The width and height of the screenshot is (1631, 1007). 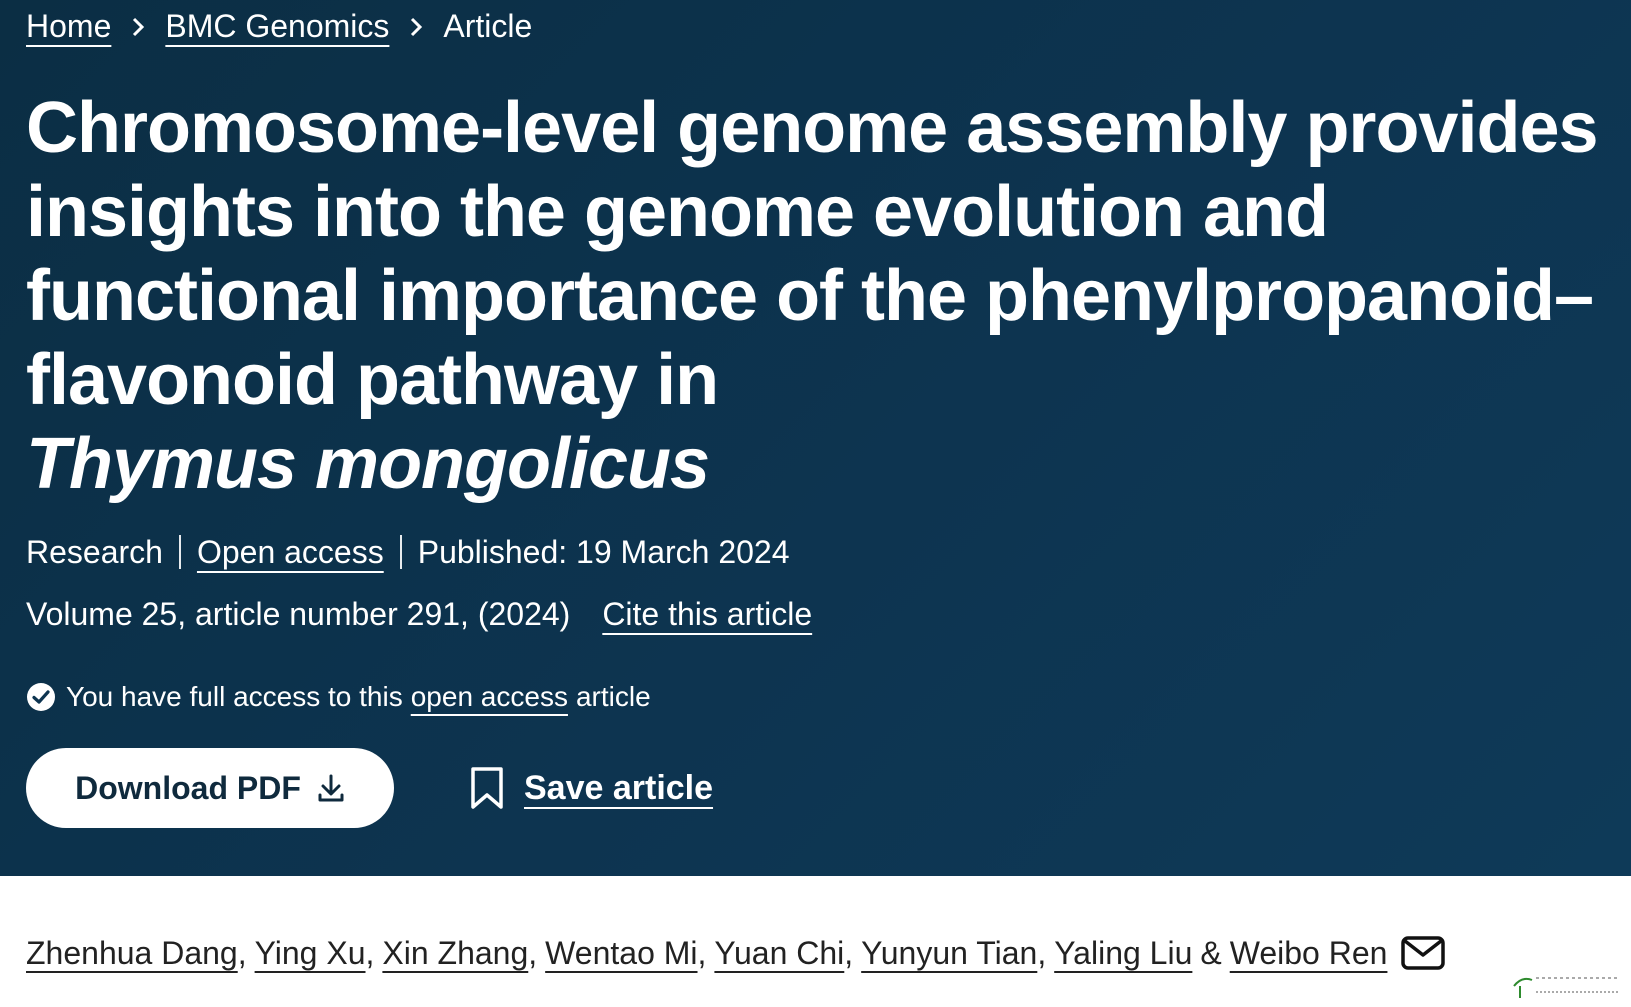 What do you see at coordinates (132, 953) in the screenshot?
I see `author-link: Zhenhua Dang` at bounding box center [132, 953].